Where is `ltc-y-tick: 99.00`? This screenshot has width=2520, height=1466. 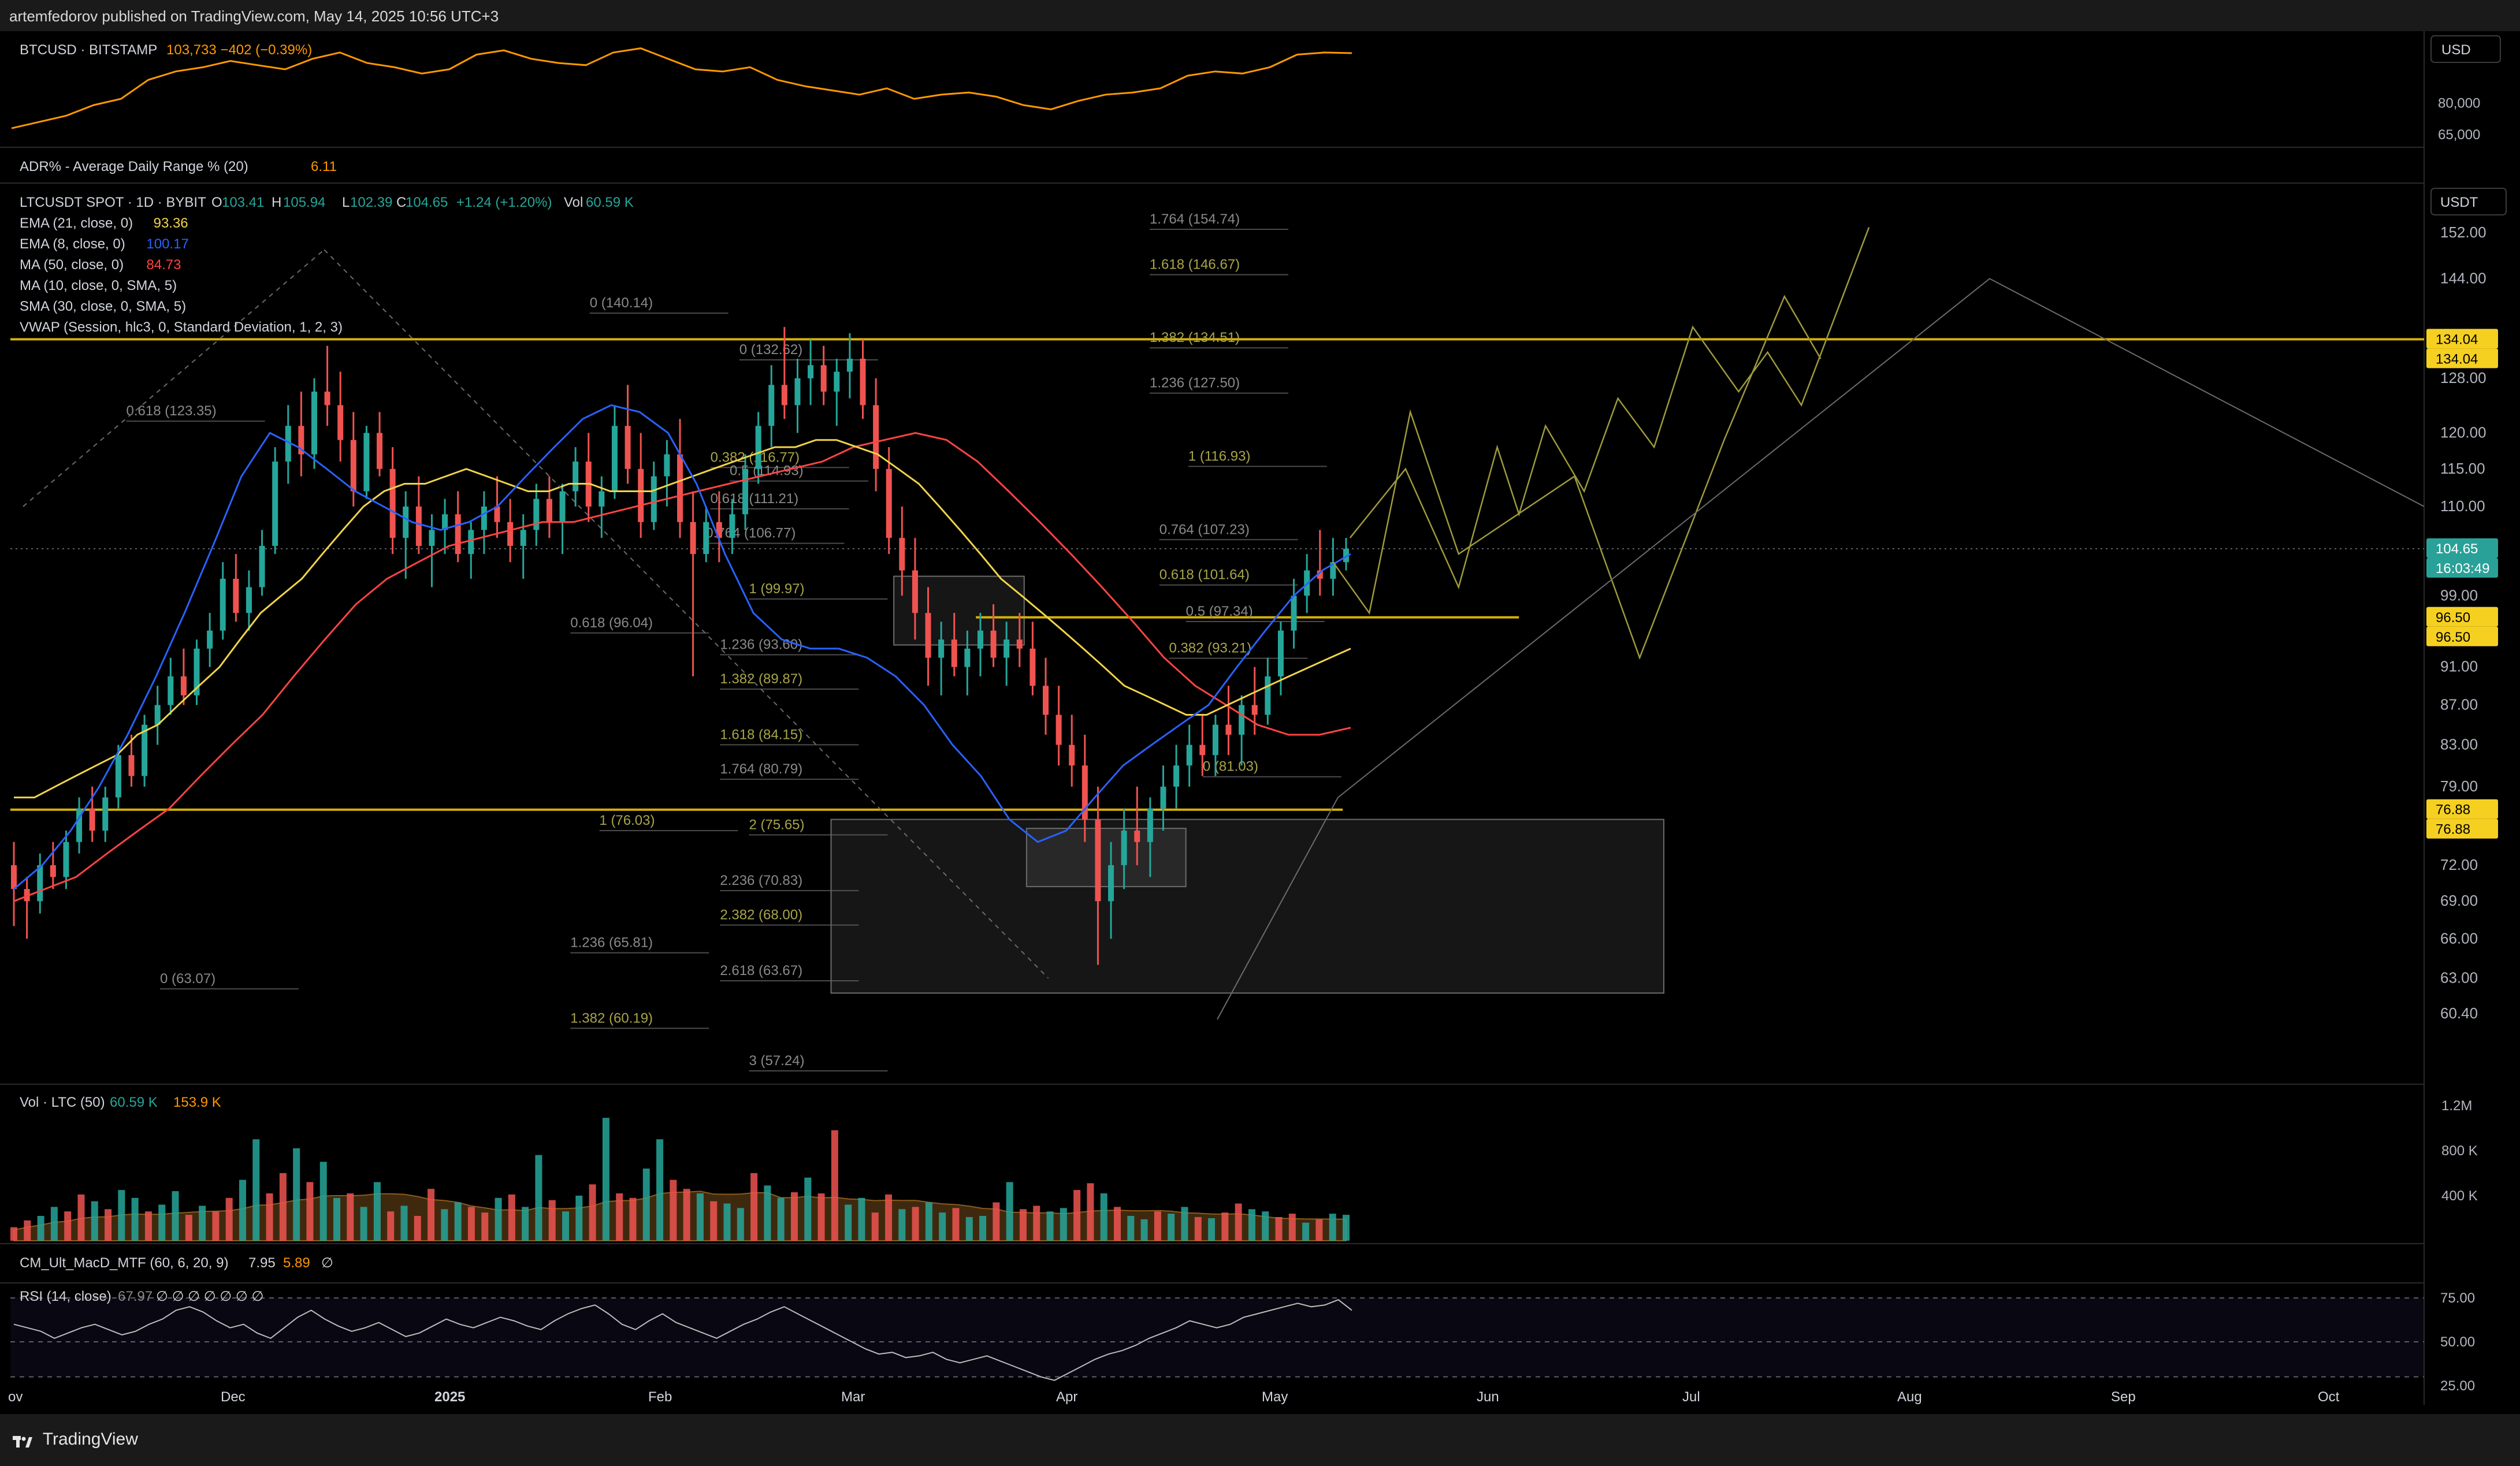
ltc-y-tick: 99.00 is located at coordinates (2459, 595).